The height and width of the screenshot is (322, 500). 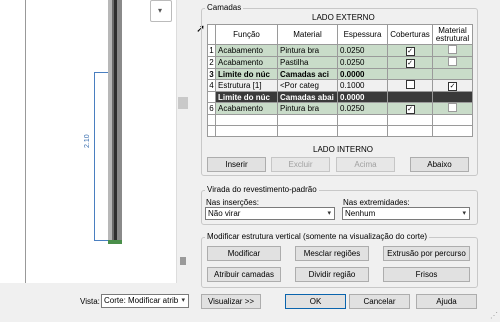 I want to click on ends-dropdown: Nenhum ▾, so click(x=406, y=213).